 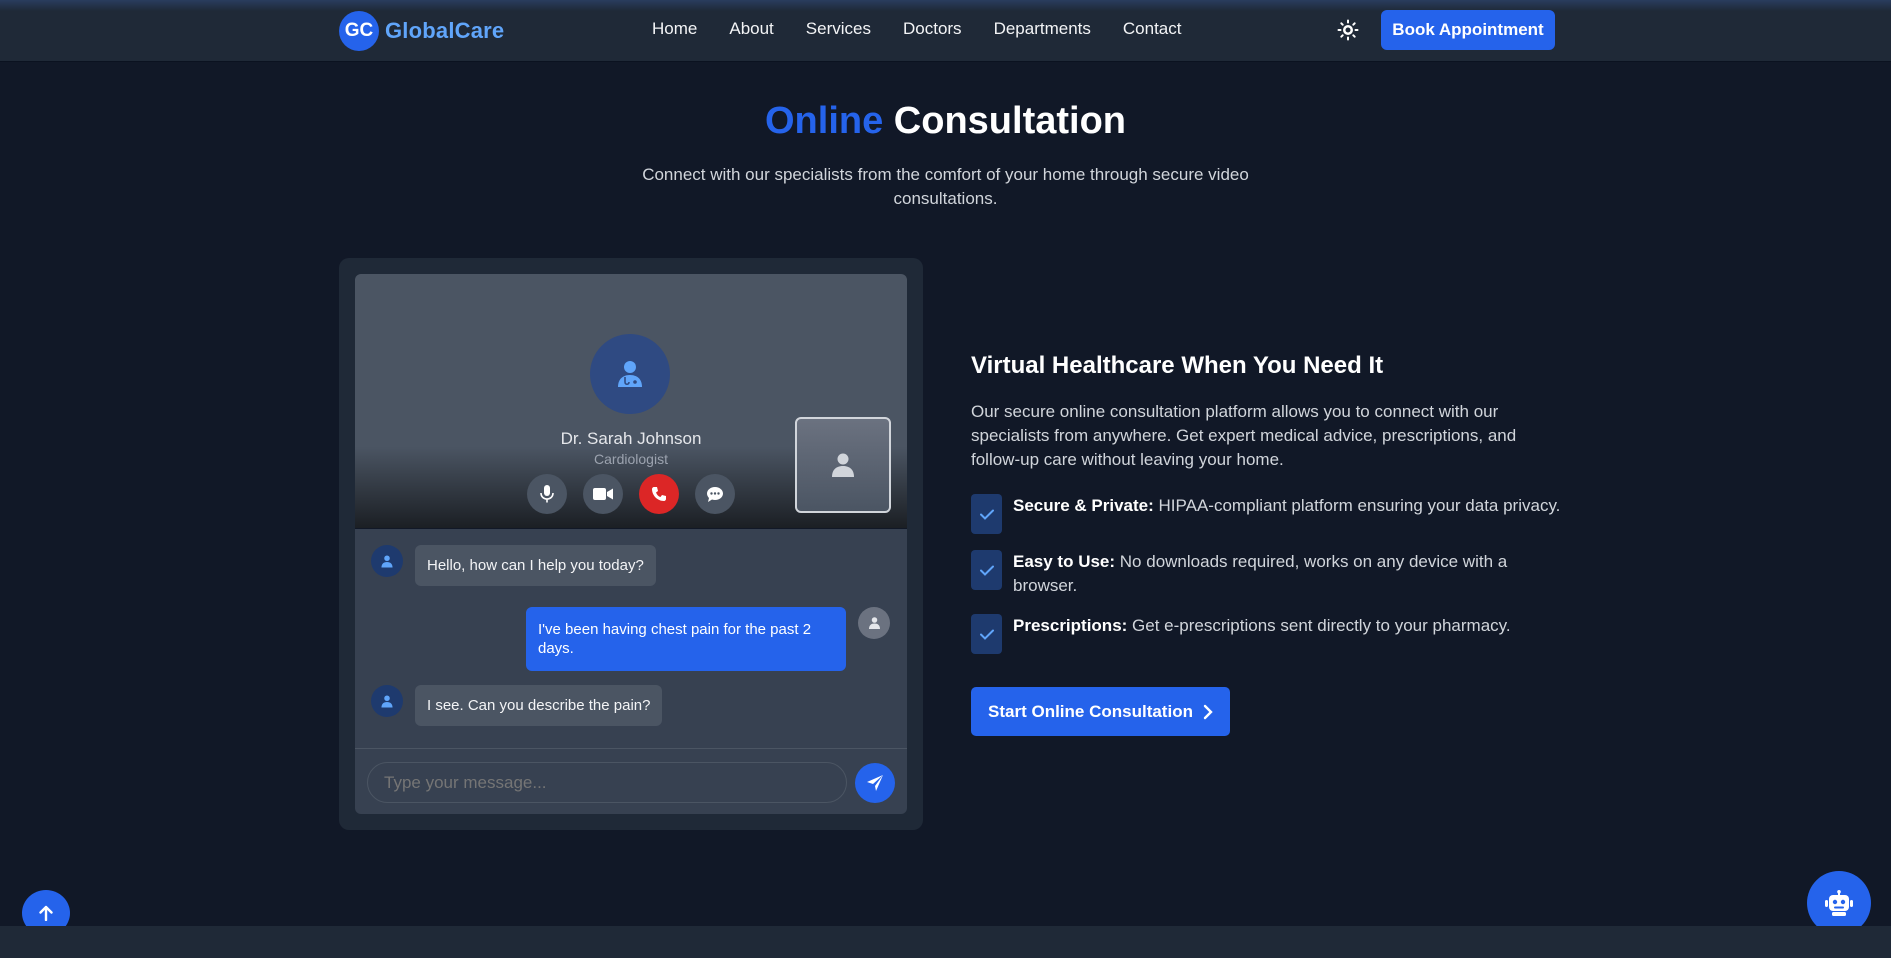 What do you see at coordinates (1070, 625) in the screenshot?
I see `feature-label: Prescriptions:` at bounding box center [1070, 625].